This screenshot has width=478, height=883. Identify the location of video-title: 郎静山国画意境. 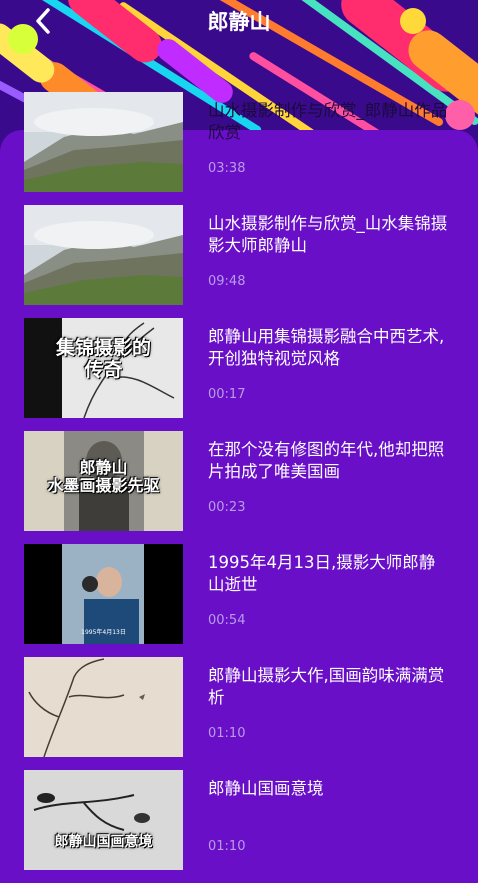
(266, 788).